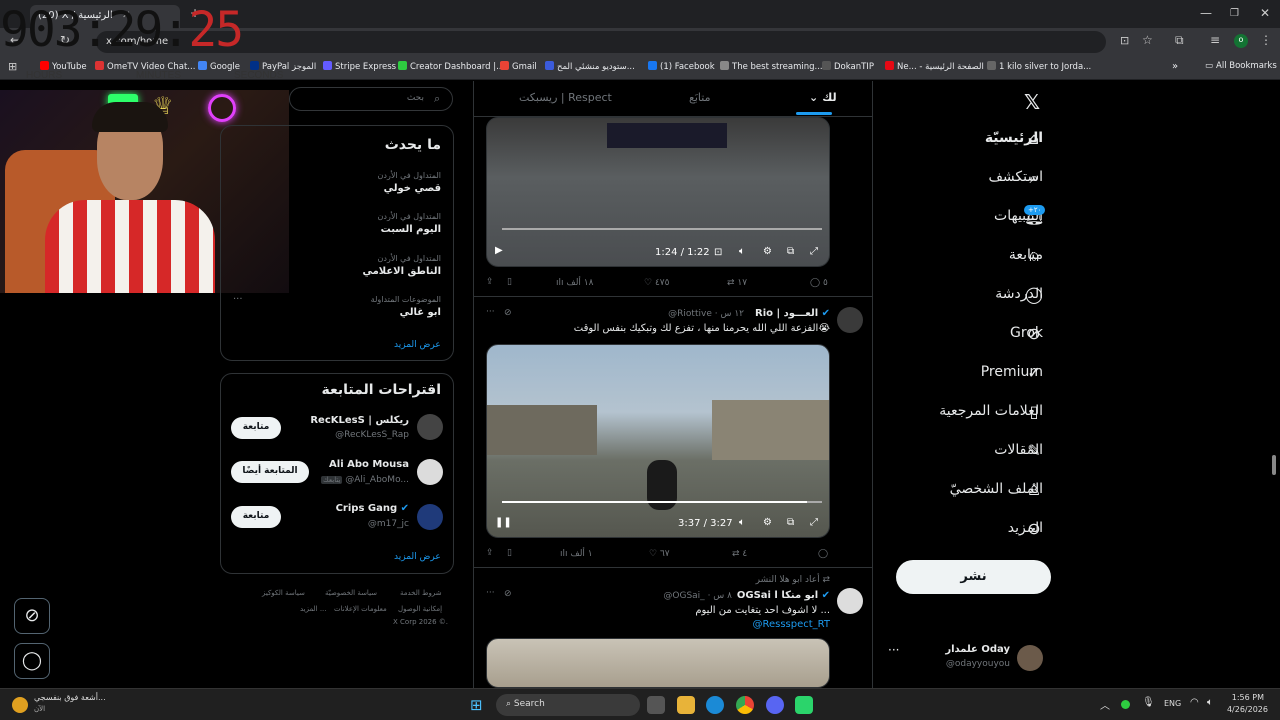 This screenshot has width=1280, height=720. Describe the element at coordinates (1194, 702) in the screenshot. I see `wifi-icon: ◠` at that location.